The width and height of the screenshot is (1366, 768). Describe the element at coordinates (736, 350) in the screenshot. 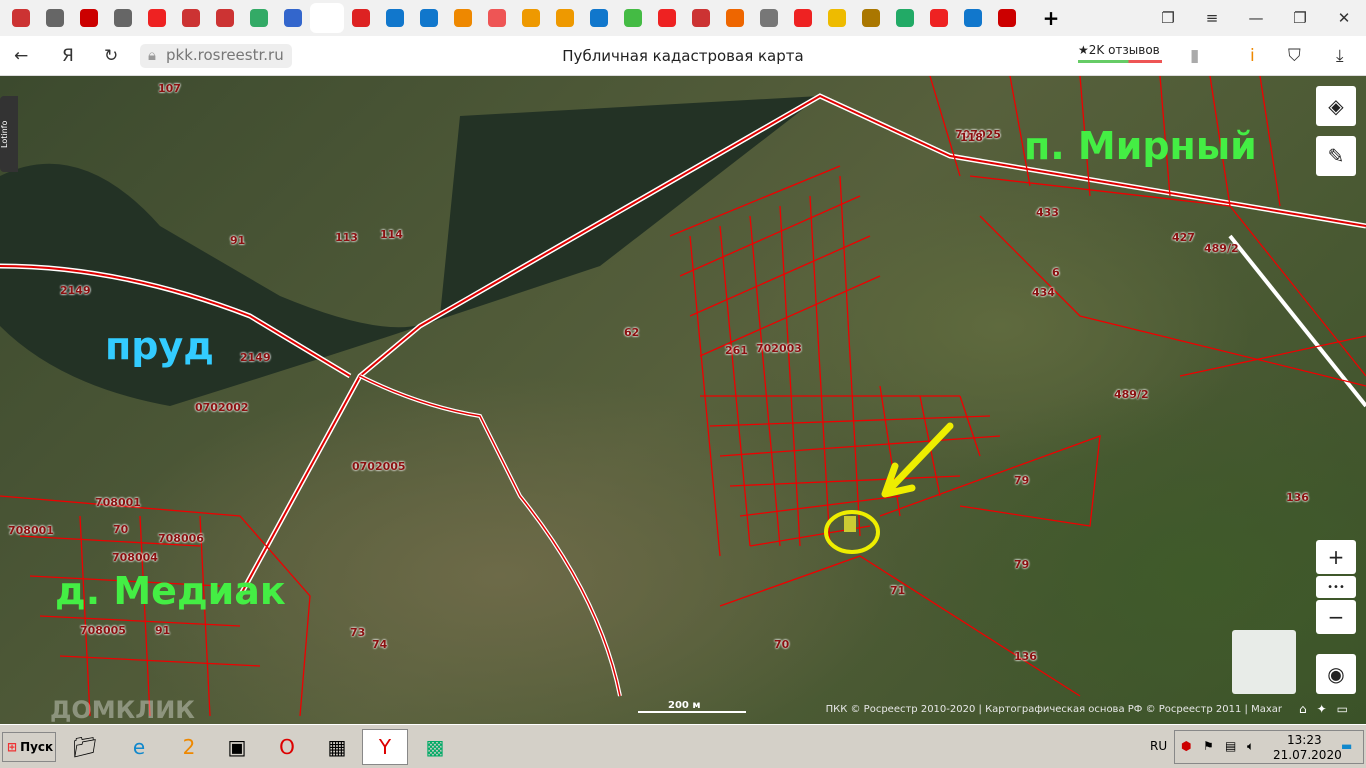

I see `parcel-label: 261` at that location.